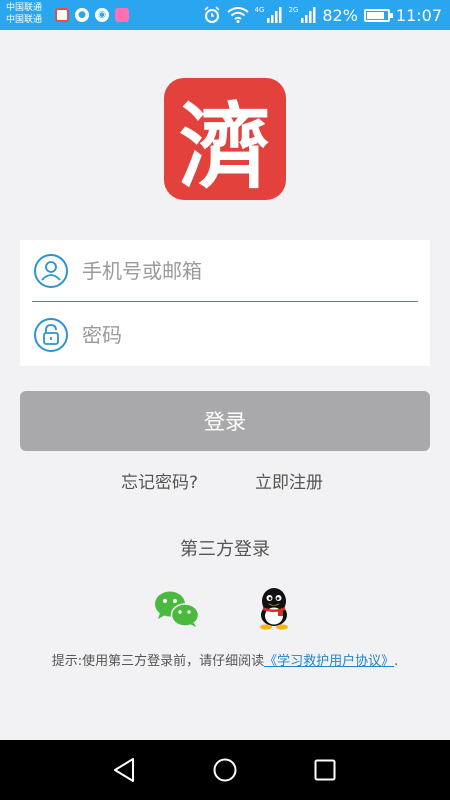 This screenshot has height=800, width=450. I want to click on hint-suffix: ., so click(396, 661).